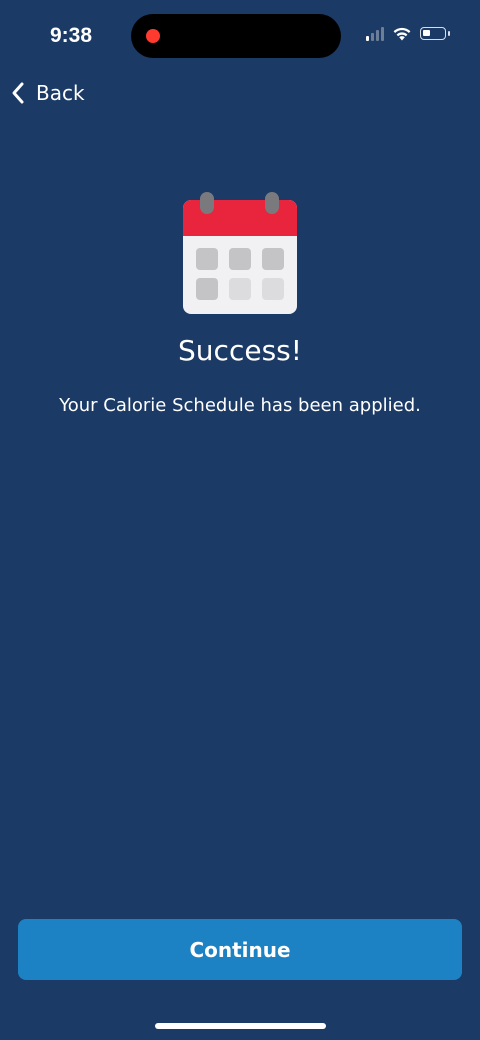 The width and height of the screenshot is (480, 1040). What do you see at coordinates (71, 35) in the screenshot?
I see `status-time: 9:38` at bounding box center [71, 35].